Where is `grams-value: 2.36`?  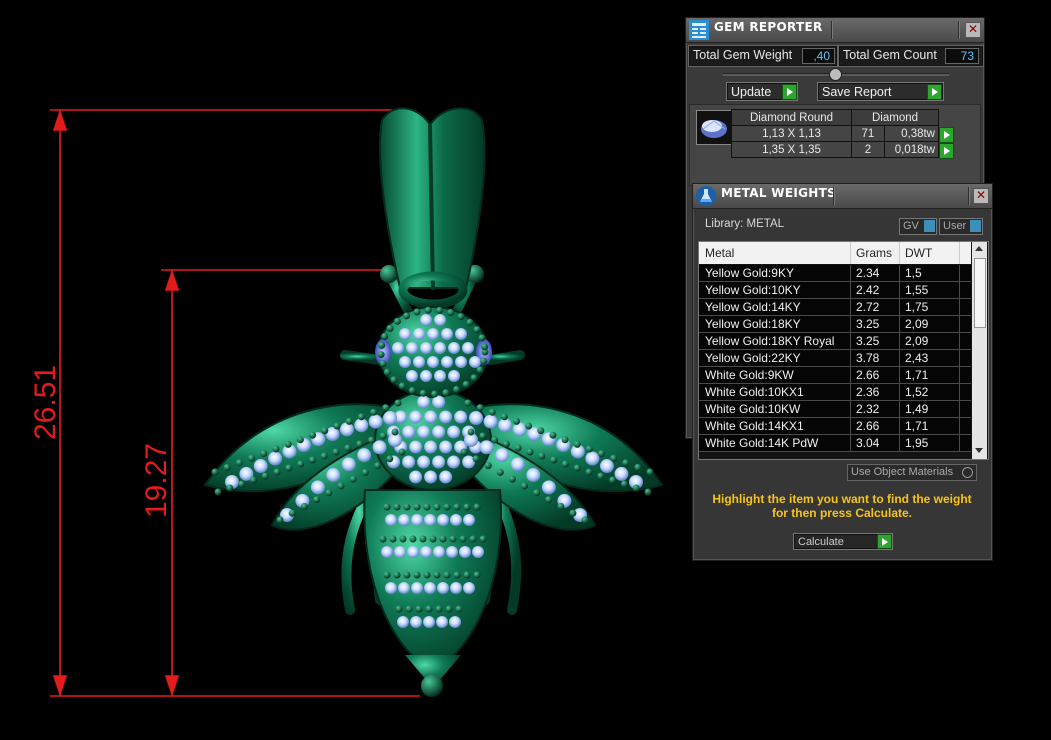
grams-value: 2.36 is located at coordinates (868, 392).